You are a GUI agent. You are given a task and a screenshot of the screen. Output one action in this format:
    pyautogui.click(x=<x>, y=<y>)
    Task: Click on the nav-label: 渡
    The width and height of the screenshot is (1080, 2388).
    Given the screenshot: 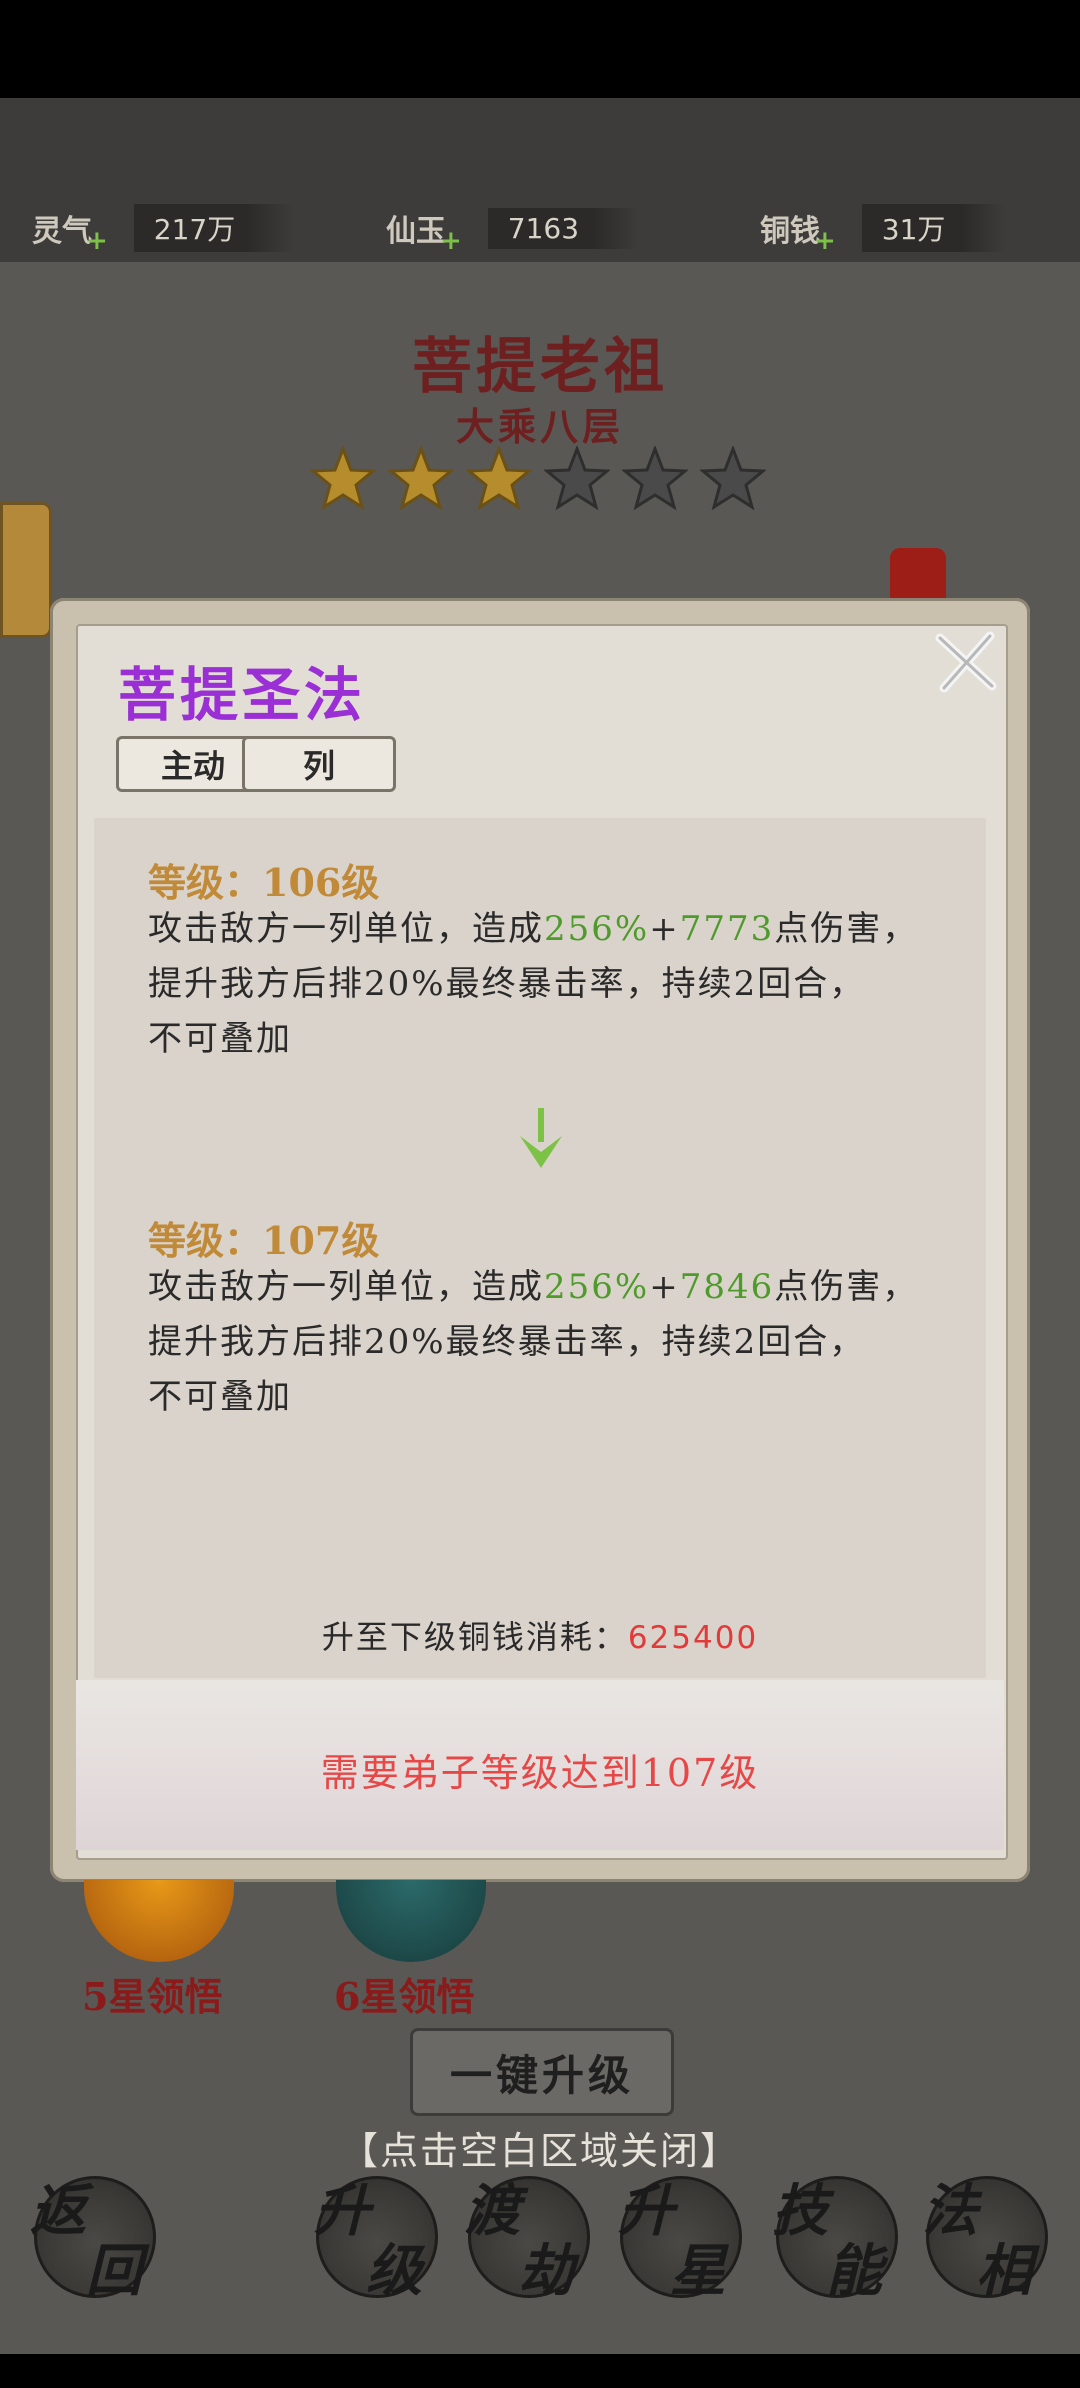 What is the action you would take?
    pyautogui.click(x=492, y=2211)
    